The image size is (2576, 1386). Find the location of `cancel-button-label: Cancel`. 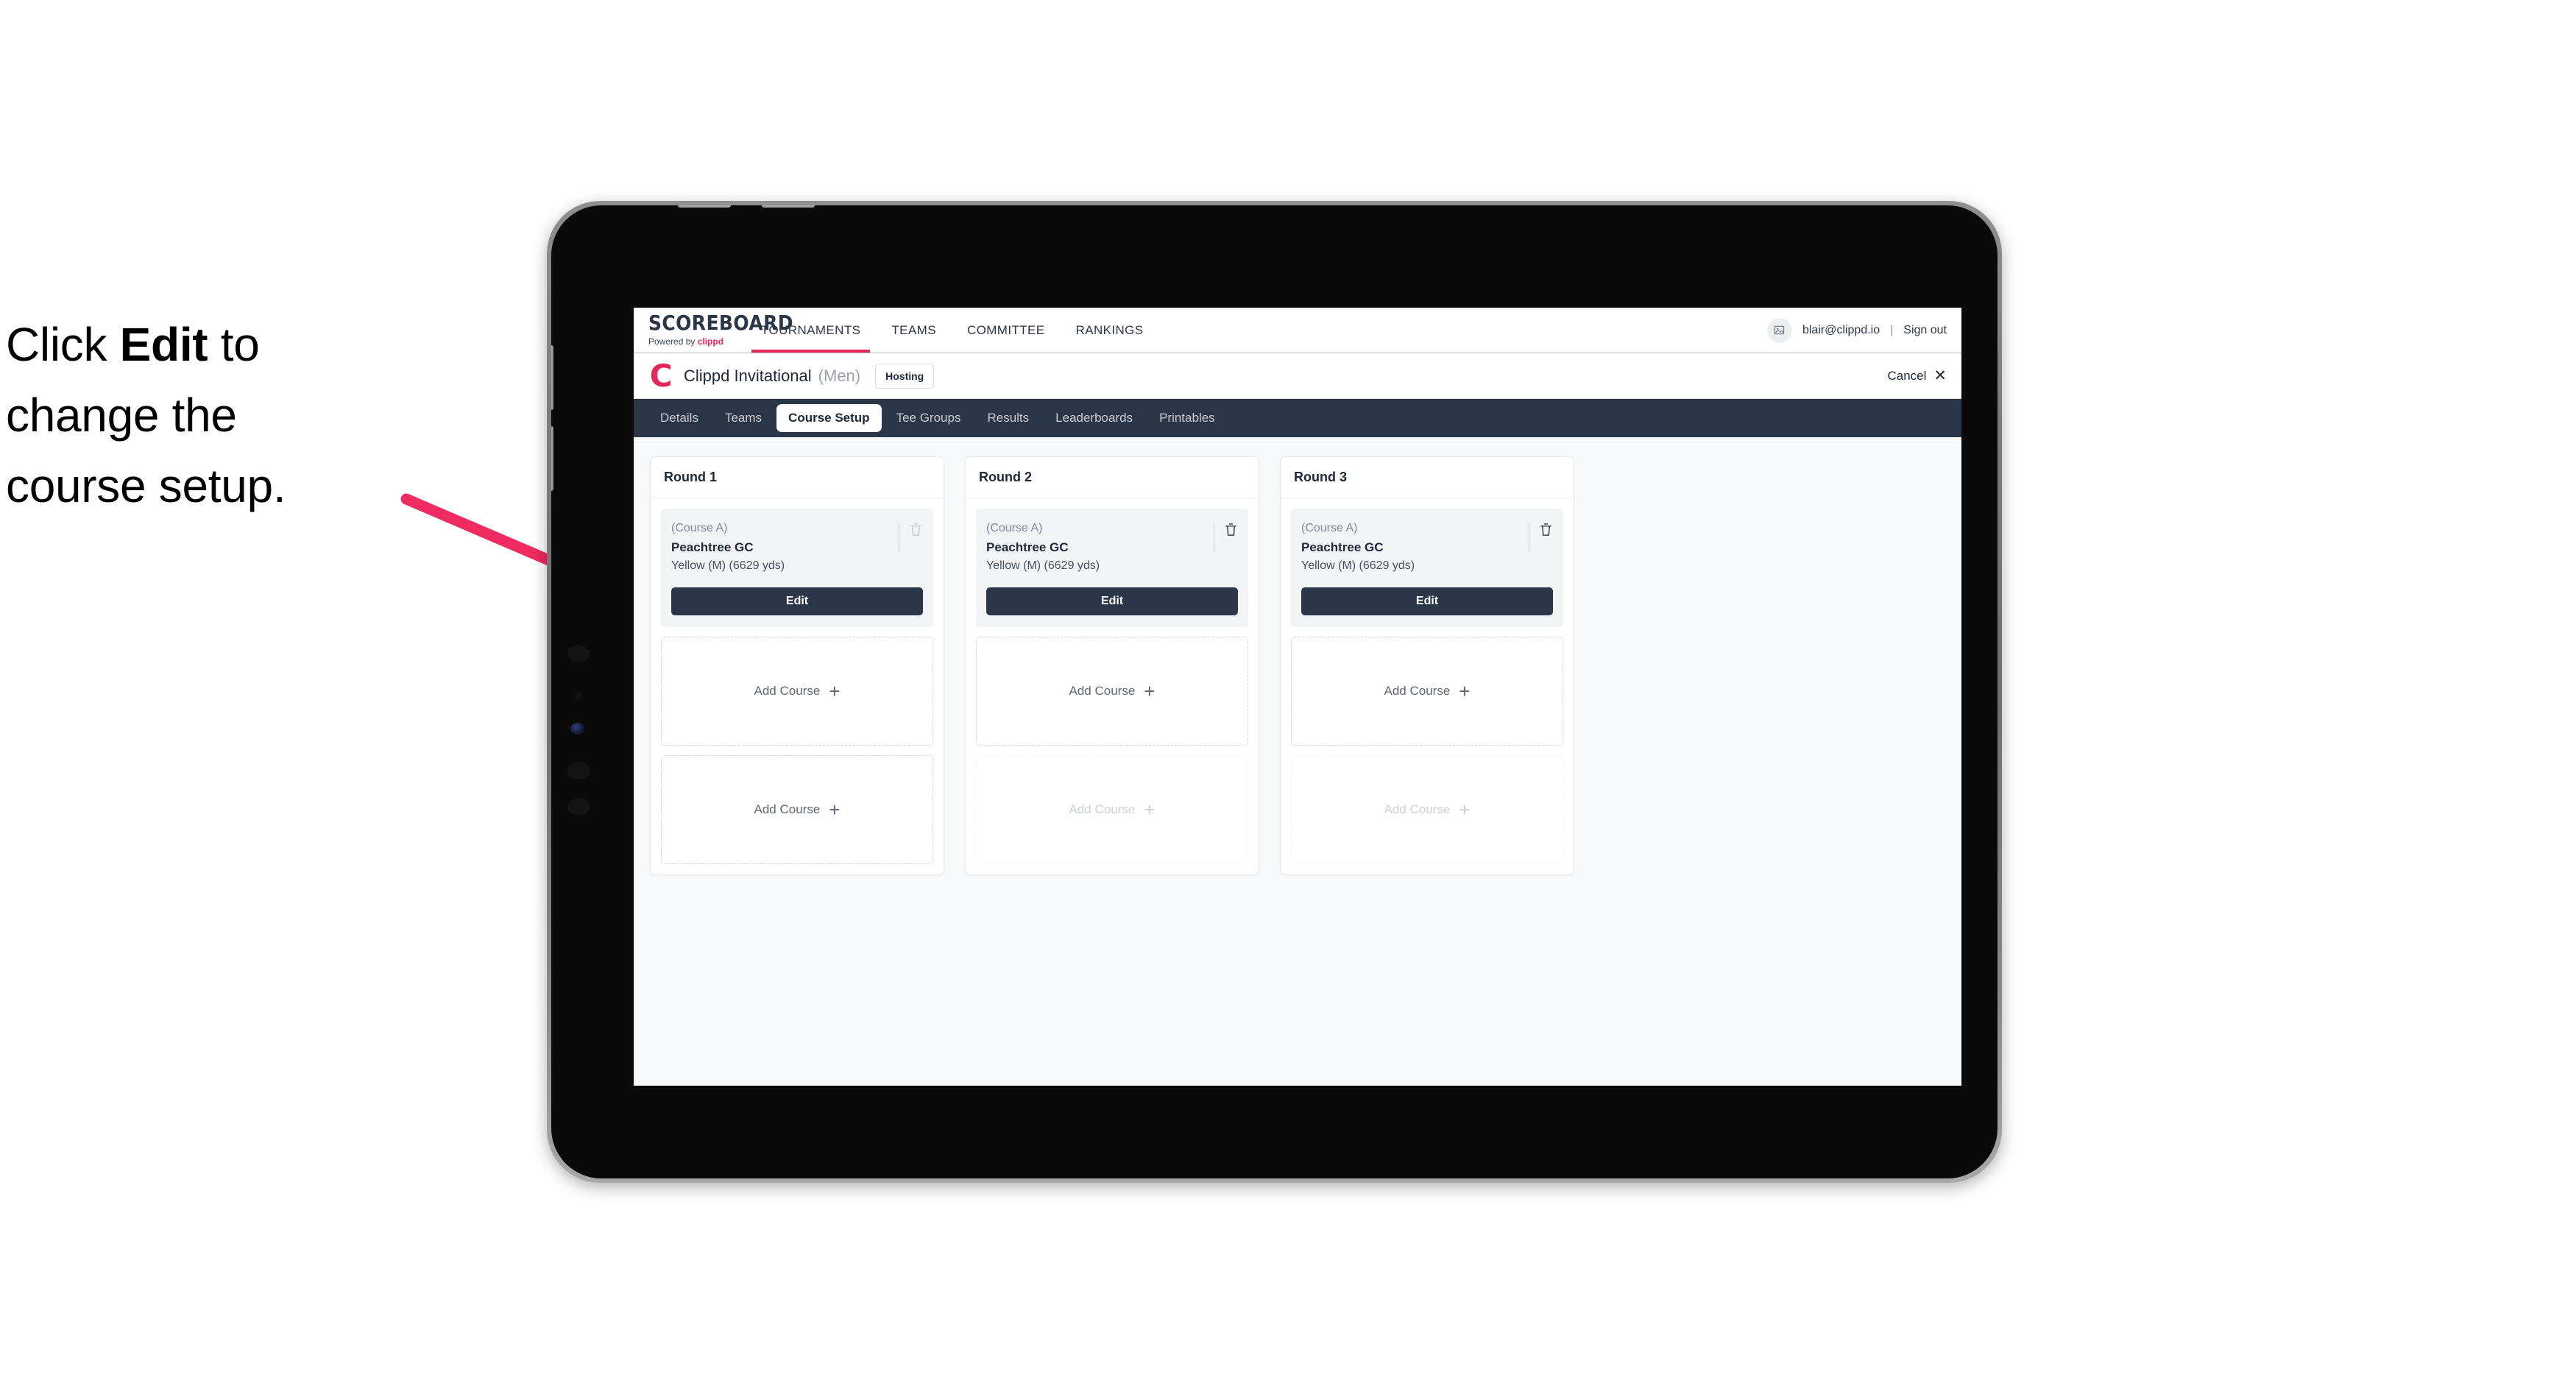

cancel-button-label: Cancel is located at coordinates (1907, 375).